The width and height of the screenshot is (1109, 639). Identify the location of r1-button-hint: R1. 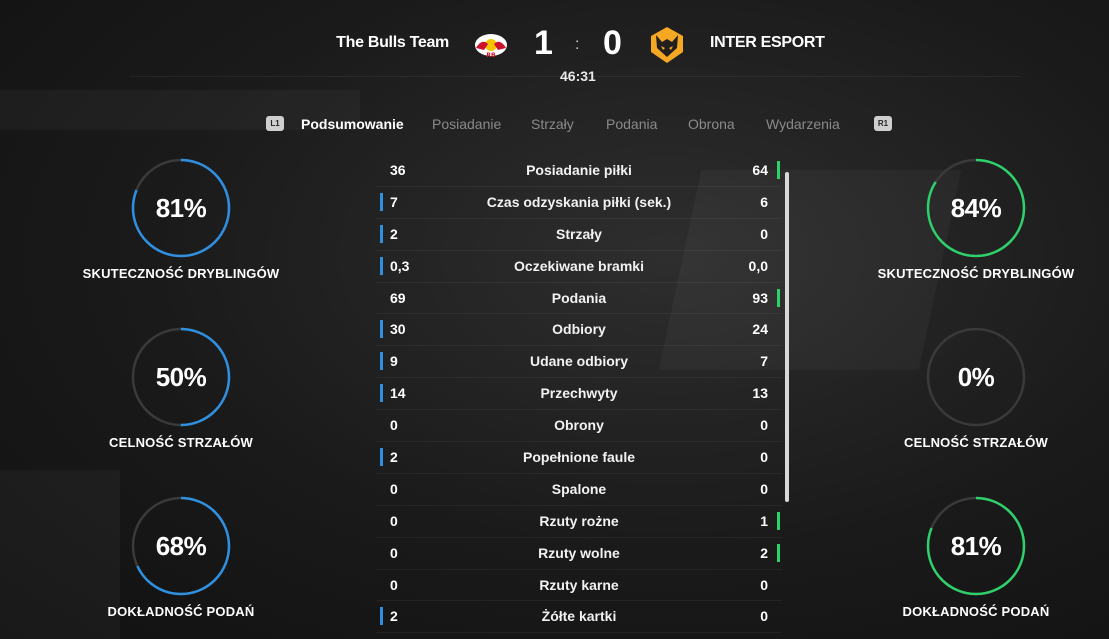
(883, 123).